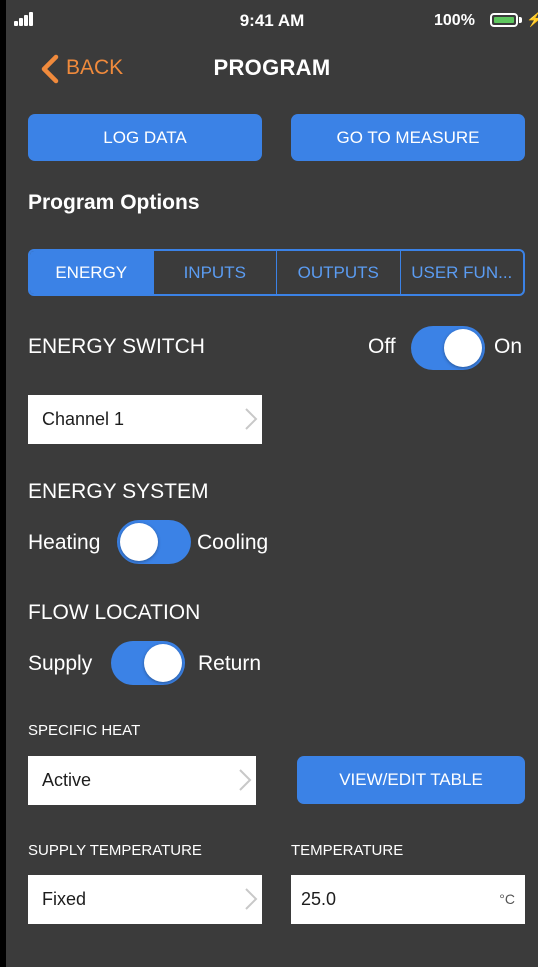  What do you see at coordinates (114, 612) in the screenshot?
I see `flow-location-label: FLOW LOCATION` at bounding box center [114, 612].